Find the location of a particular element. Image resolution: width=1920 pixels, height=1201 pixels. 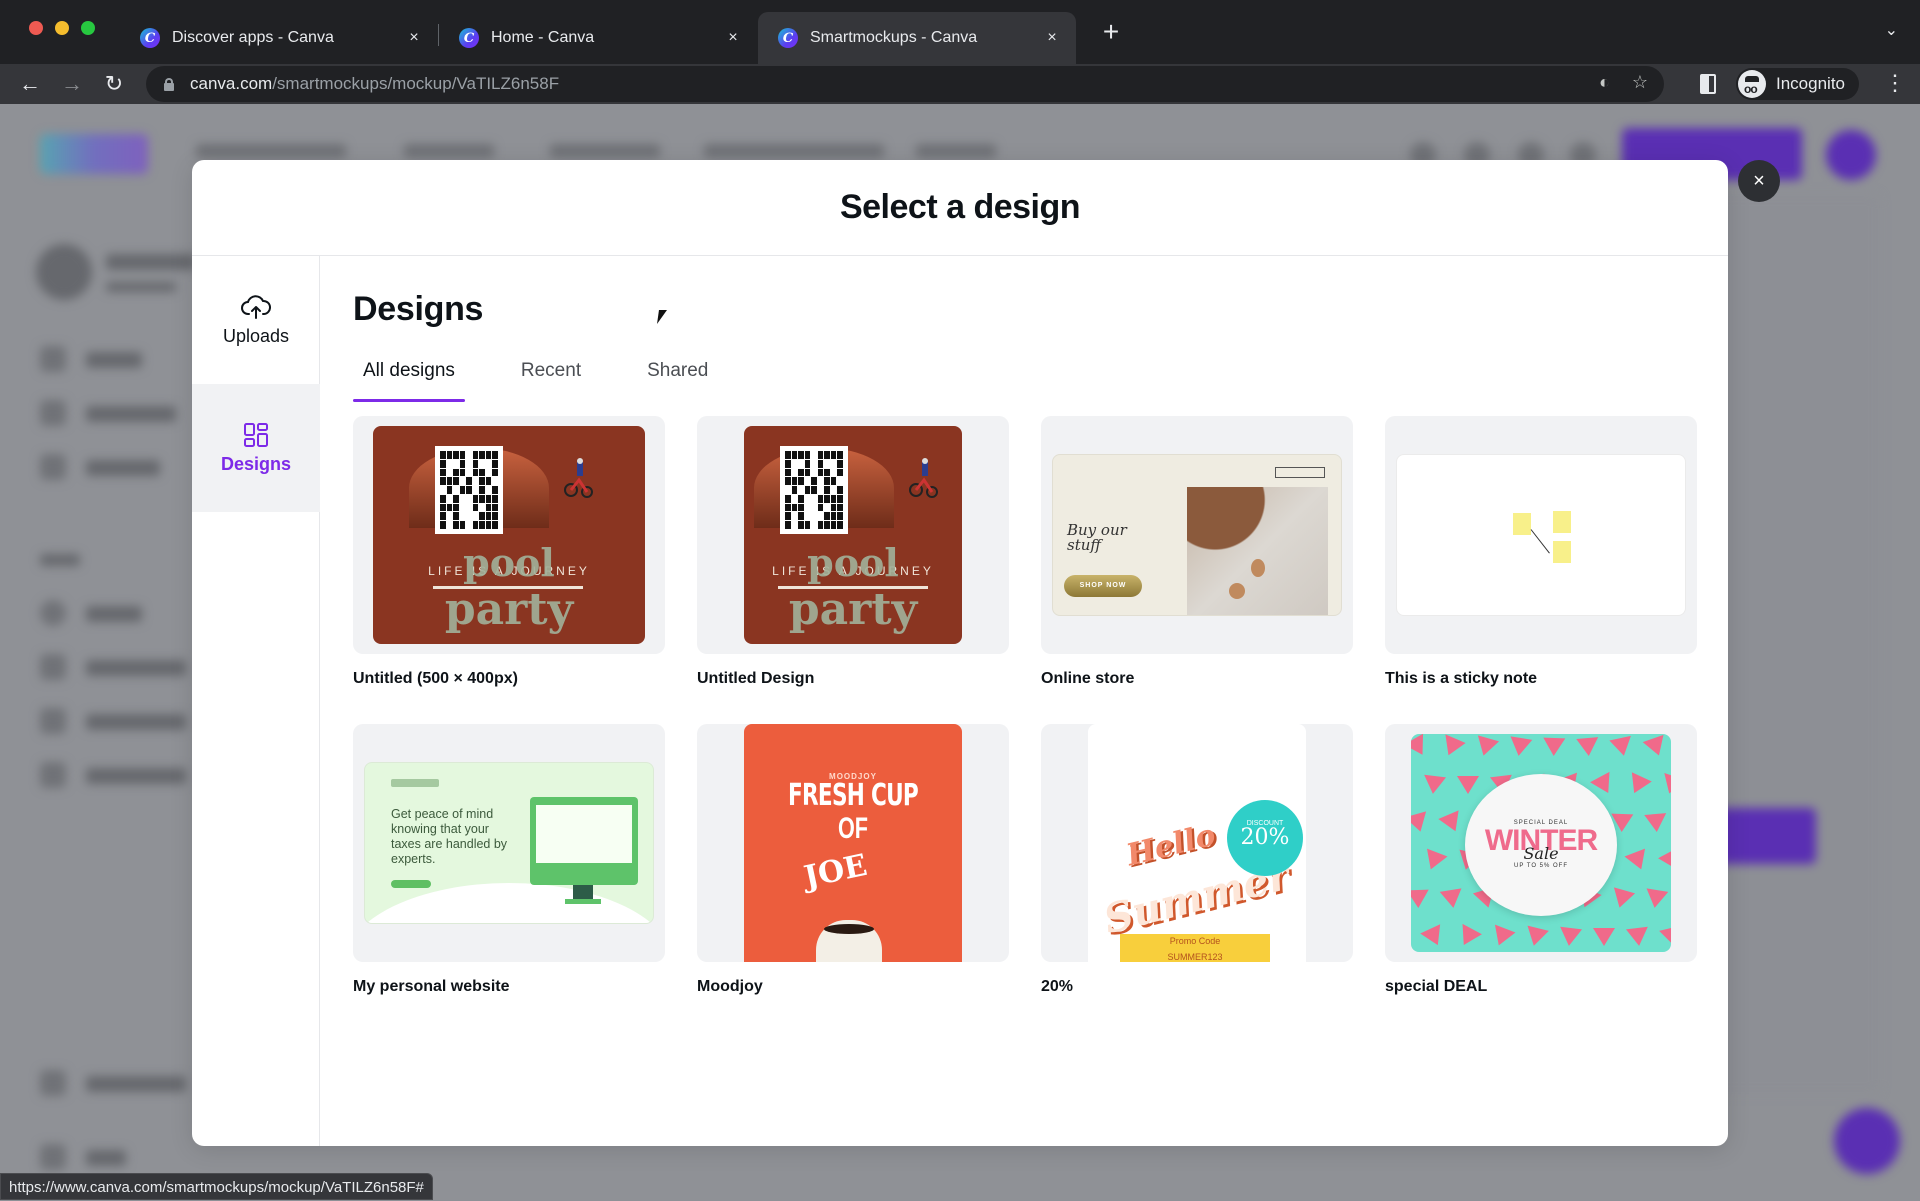

window-zoom-button is located at coordinates (88, 28).